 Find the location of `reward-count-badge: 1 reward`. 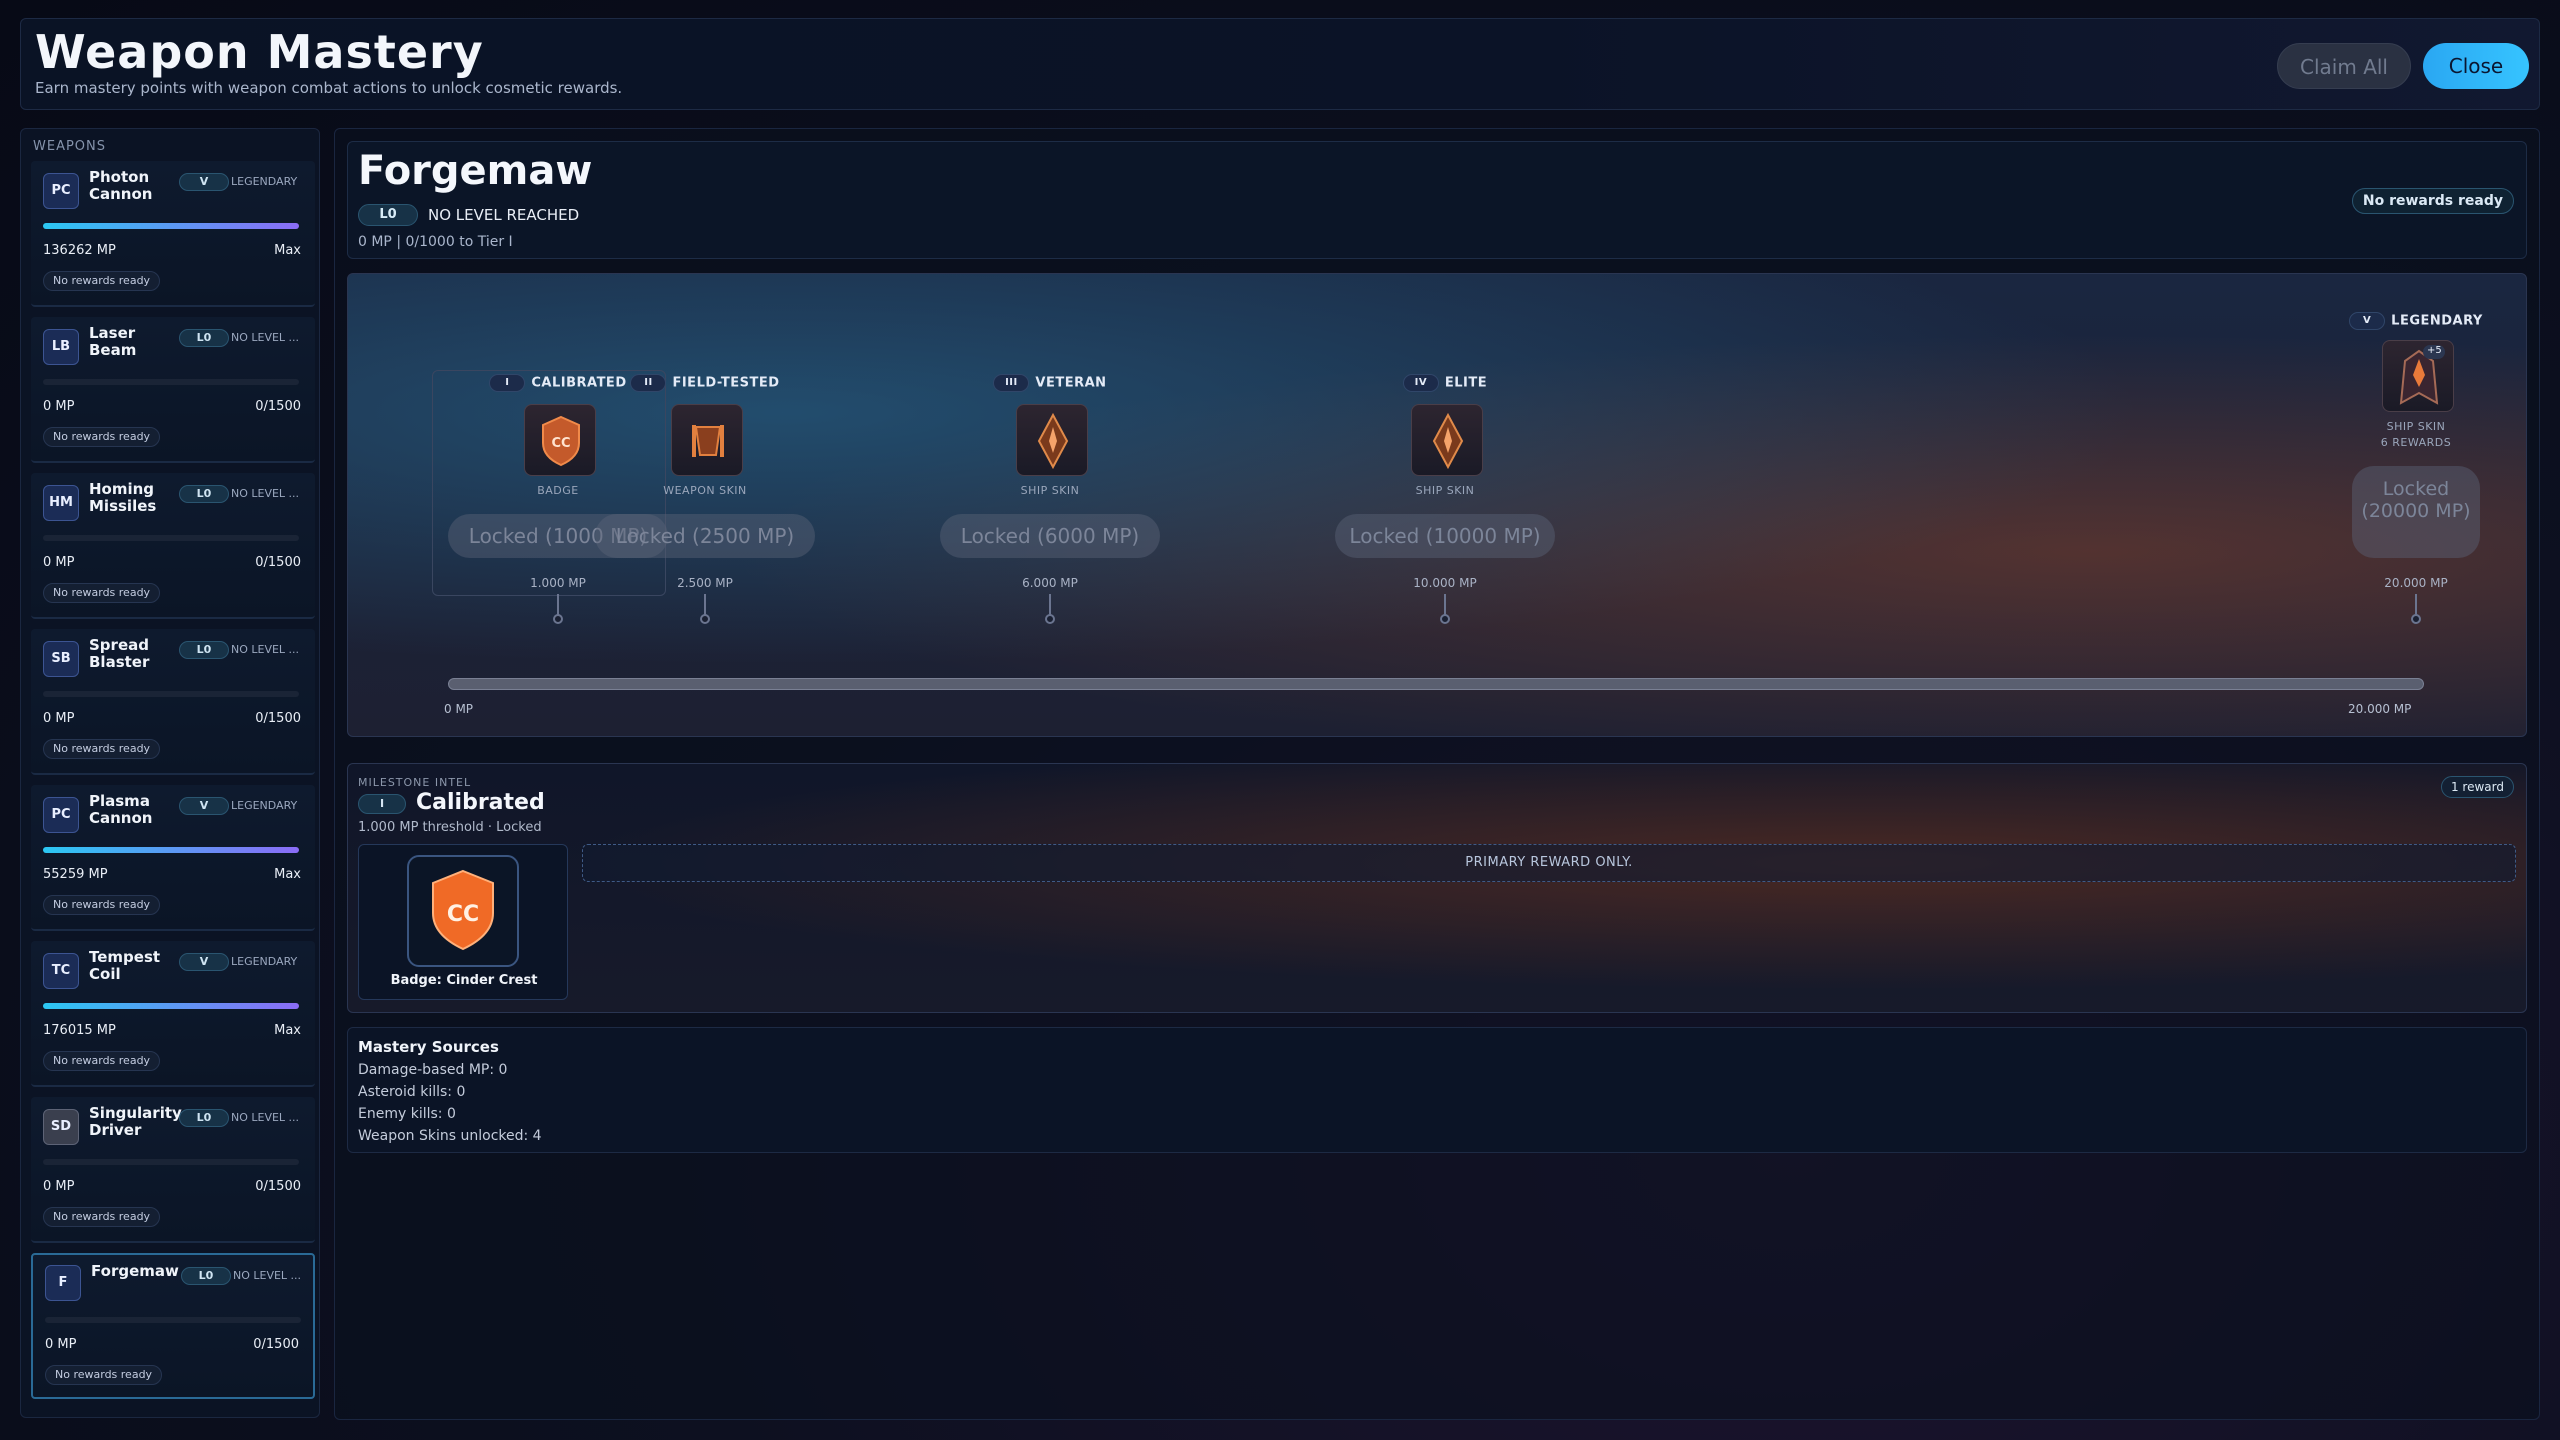

reward-count-badge: 1 reward is located at coordinates (2477, 787).